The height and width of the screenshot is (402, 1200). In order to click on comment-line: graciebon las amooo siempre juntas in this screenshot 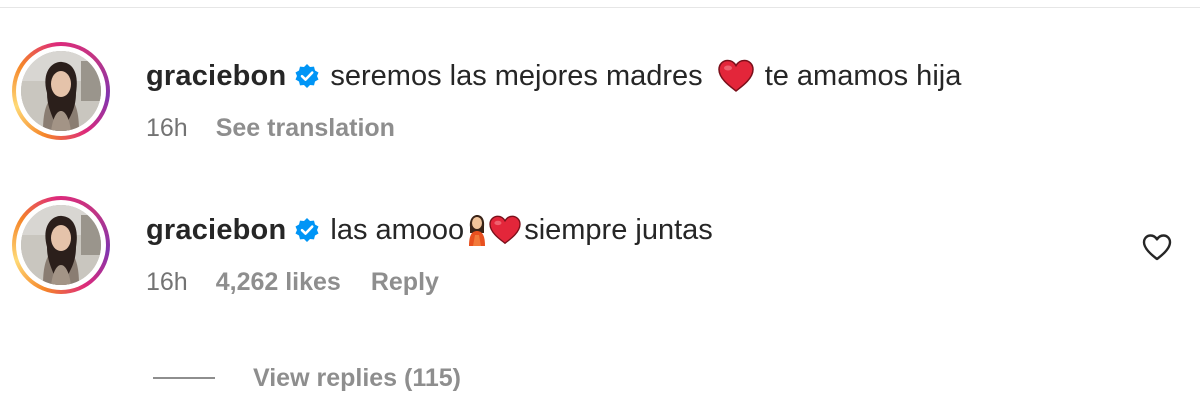, I will do `click(429, 230)`.